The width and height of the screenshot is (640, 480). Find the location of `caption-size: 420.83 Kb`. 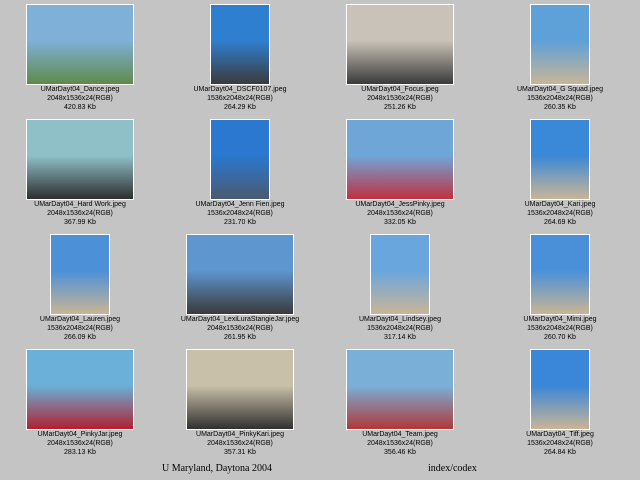

caption-size: 420.83 Kb is located at coordinates (80, 107).